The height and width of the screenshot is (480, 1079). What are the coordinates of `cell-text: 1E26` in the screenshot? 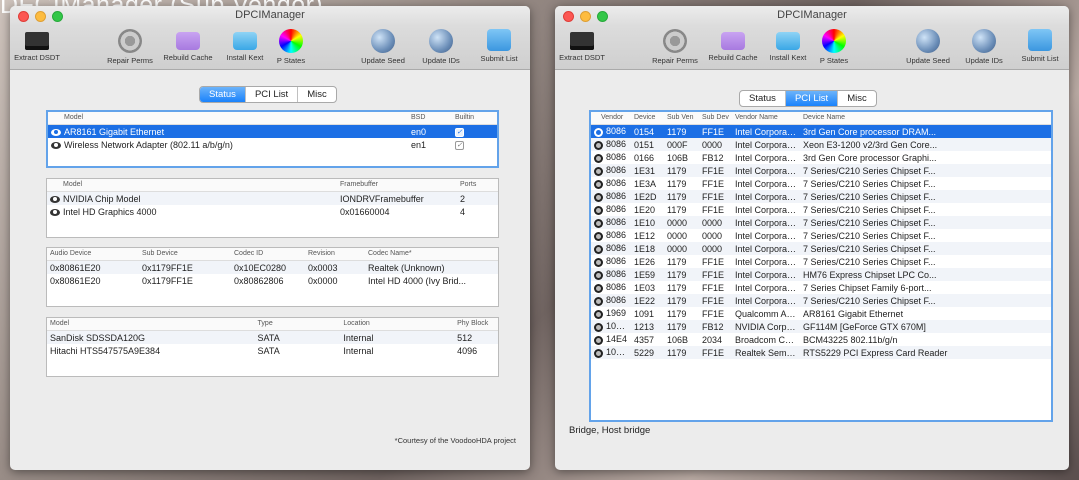 It's located at (645, 261).